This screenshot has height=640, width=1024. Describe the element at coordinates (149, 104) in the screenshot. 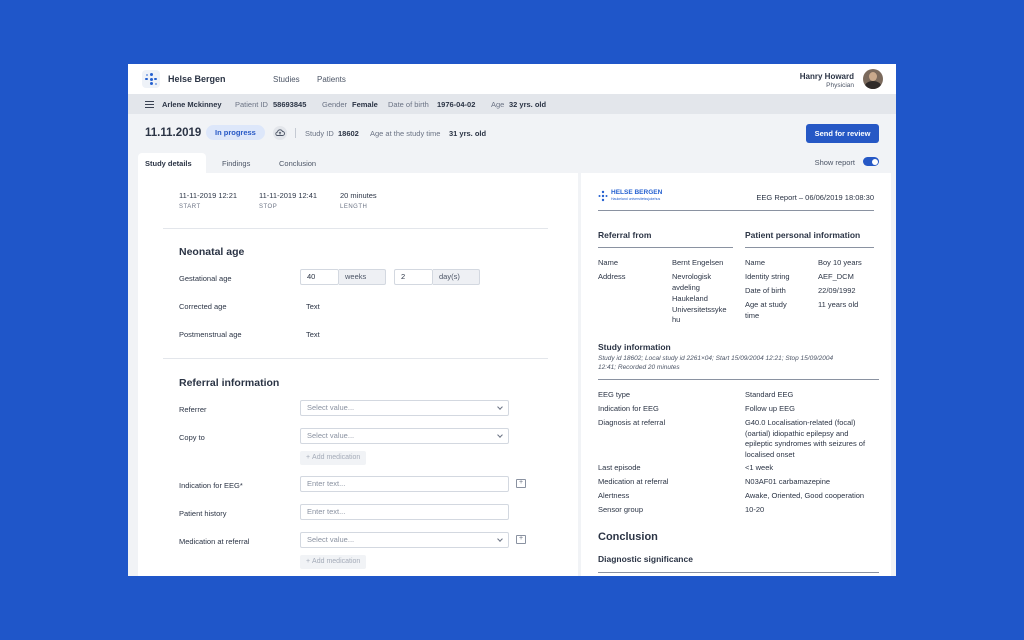

I see `menu-icon` at that location.